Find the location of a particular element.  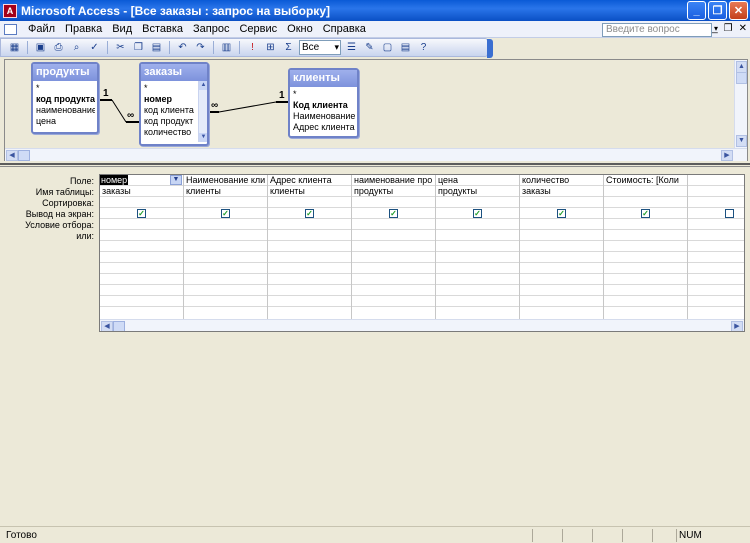

copy-icon: ❐ is located at coordinates (138, 48).